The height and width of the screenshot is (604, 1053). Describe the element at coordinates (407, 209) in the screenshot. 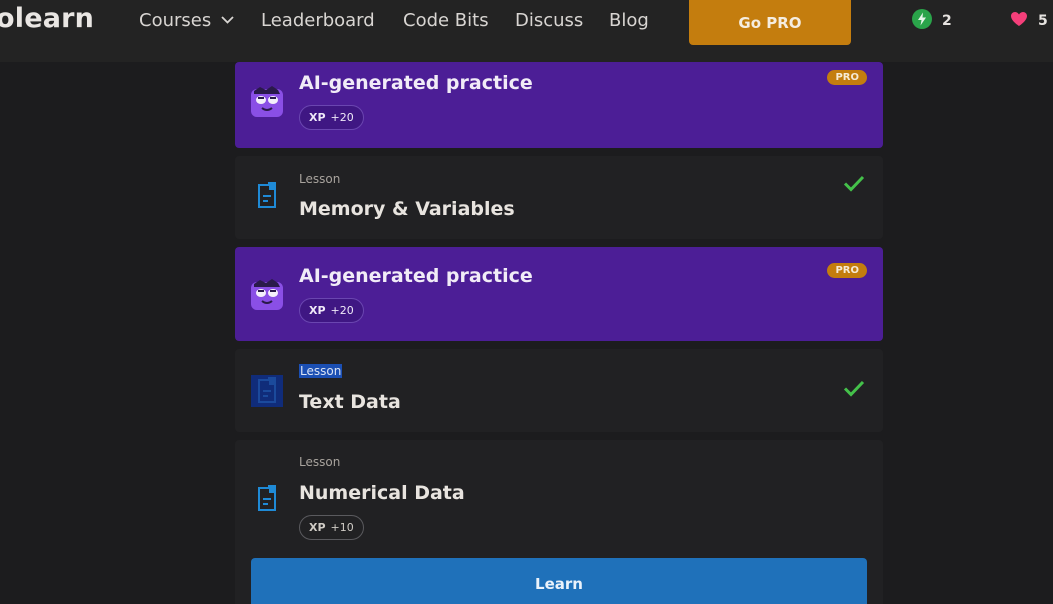

I see `card-title: Memory & Variables` at that location.